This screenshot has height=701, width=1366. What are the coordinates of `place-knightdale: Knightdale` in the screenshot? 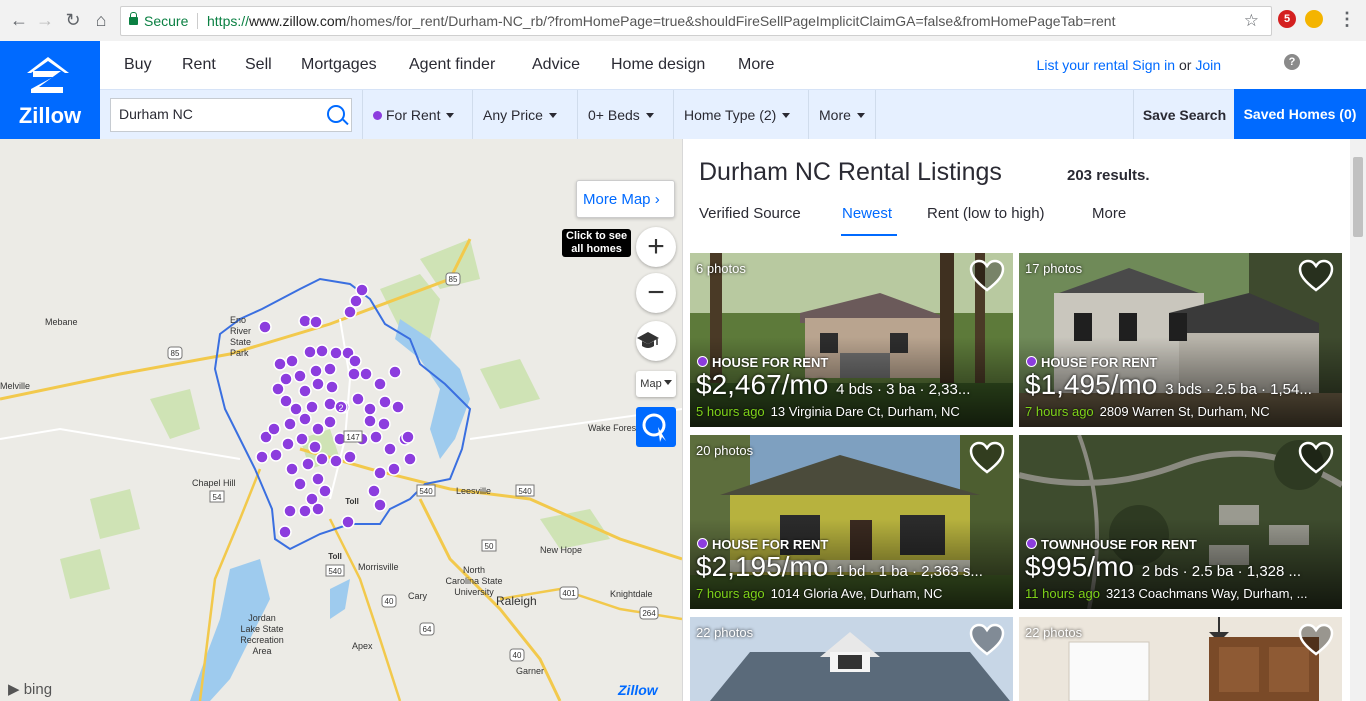 It's located at (631, 594).